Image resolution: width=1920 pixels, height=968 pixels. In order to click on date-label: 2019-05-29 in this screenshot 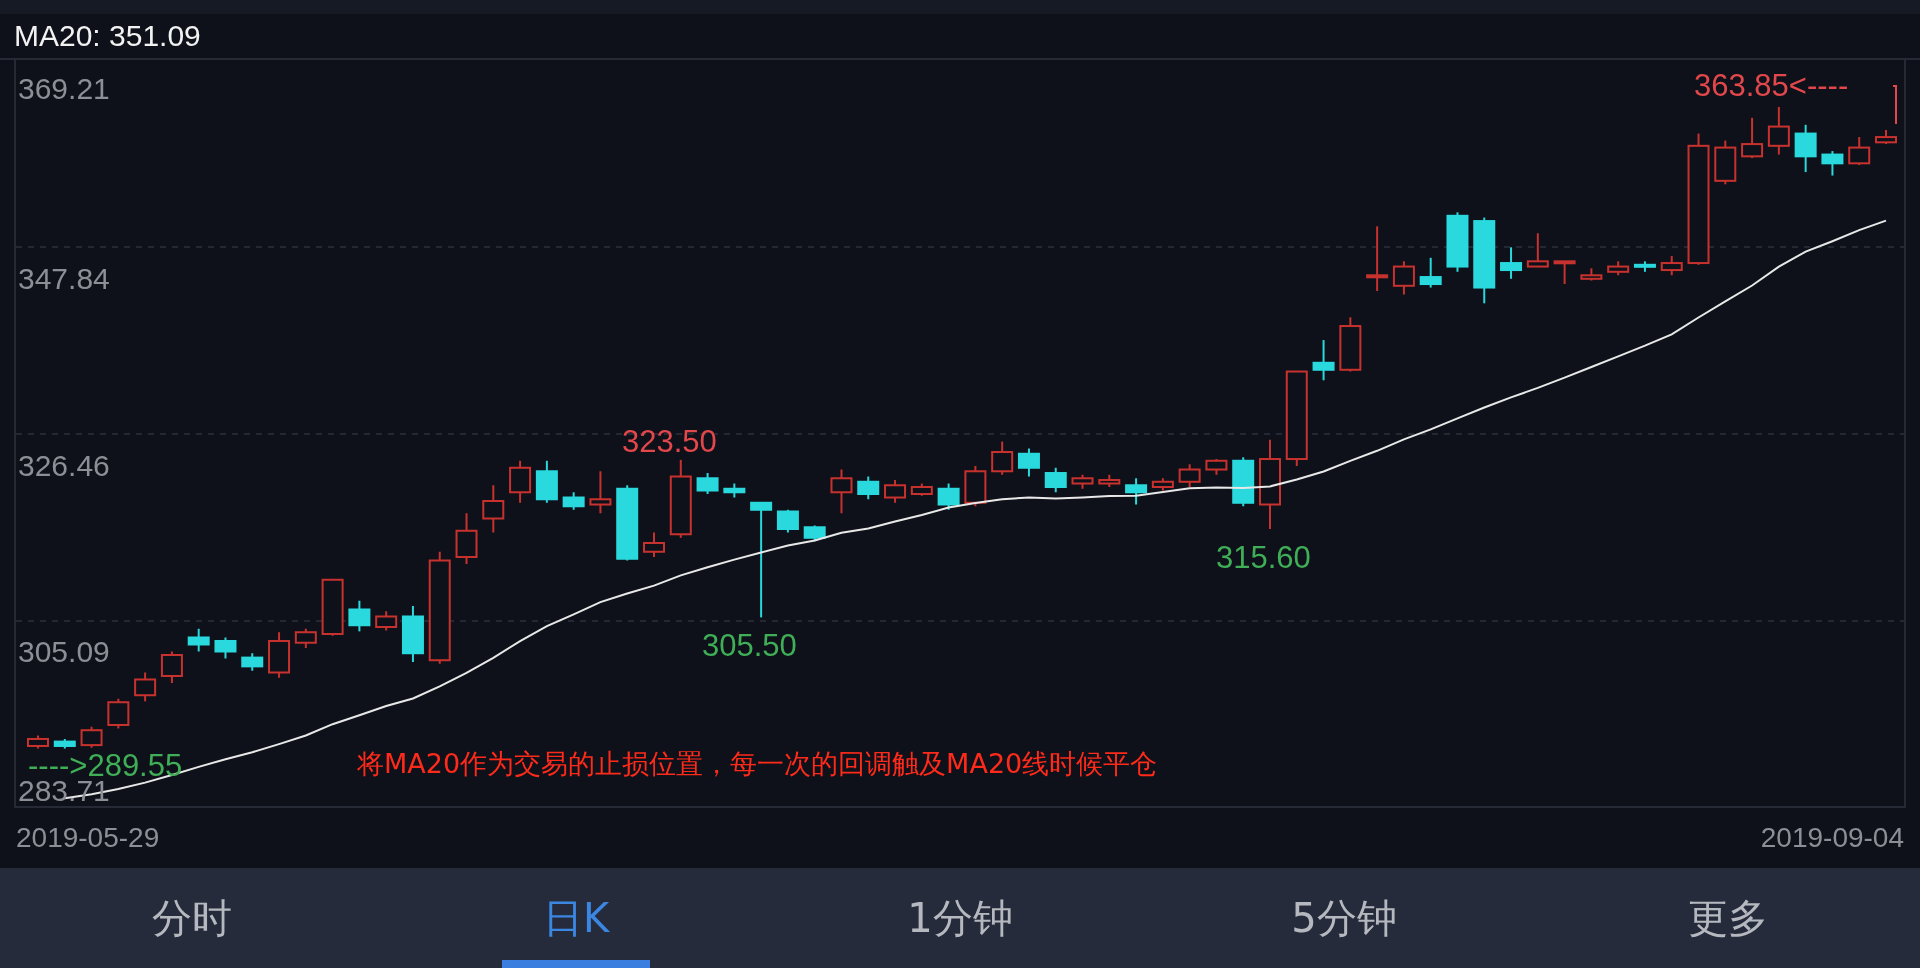, I will do `click(88, 838)`.